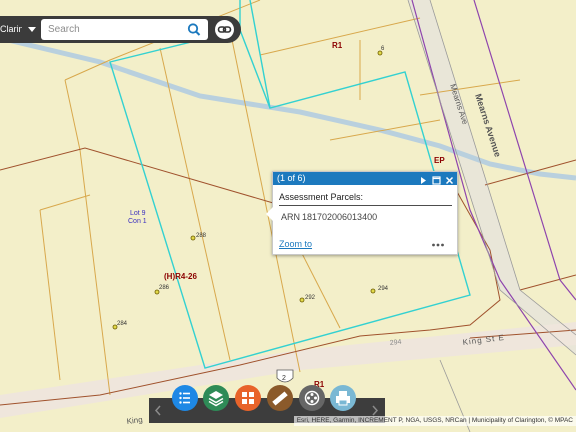 The width and height of the screenshot is (576, 432). I want to click on layers-icon, so click(216, 399).